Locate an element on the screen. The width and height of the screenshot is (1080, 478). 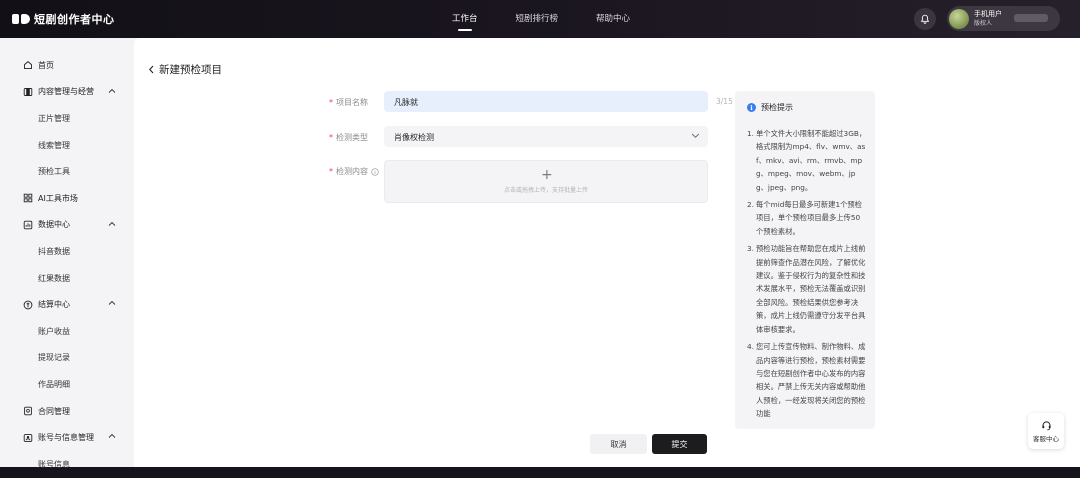
sidebar-subitem-account-info: 账号信息 is located at coordinates (67, 464).